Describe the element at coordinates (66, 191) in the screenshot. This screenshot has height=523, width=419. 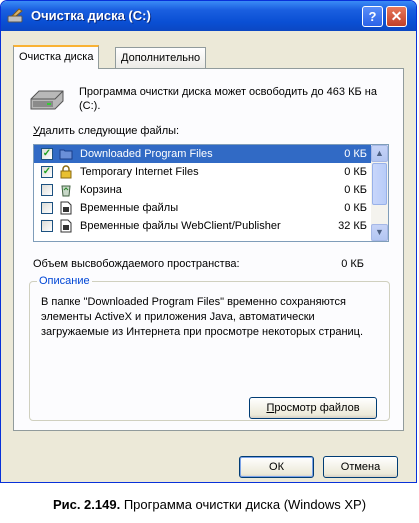
I see `recycle-bin-icon` at that location.